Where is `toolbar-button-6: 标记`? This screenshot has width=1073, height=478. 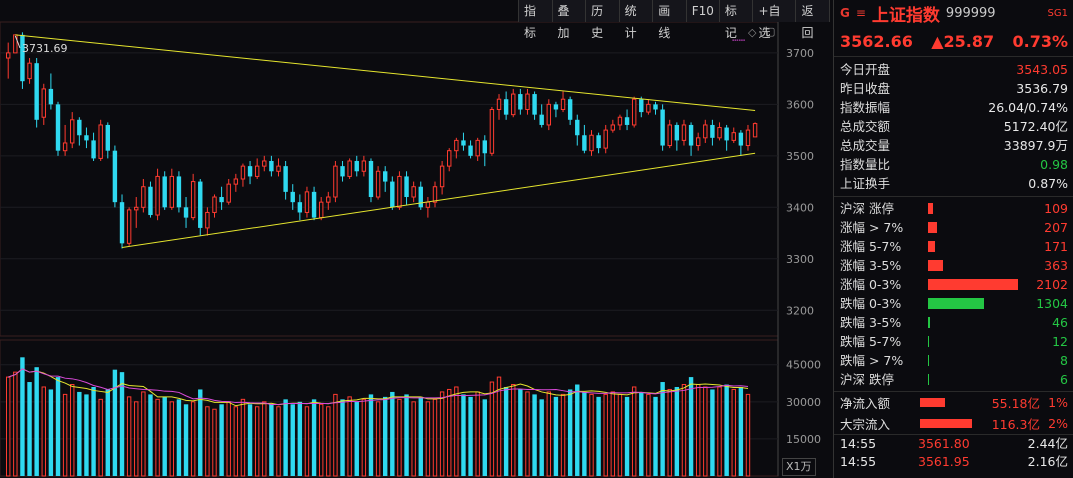
toolbar-button-6: 标记 is located at coordinates (736, 20).